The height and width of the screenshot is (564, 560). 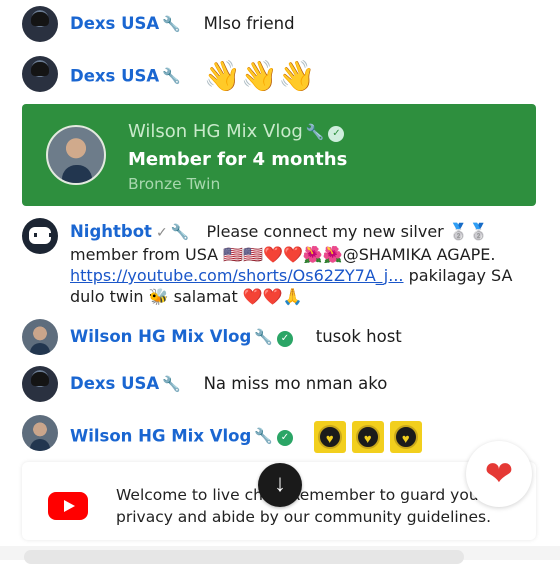 I want to click on message-text: dulo twin 🐝 salamat ❤️❤️🙏, so click(x=186, y=296).